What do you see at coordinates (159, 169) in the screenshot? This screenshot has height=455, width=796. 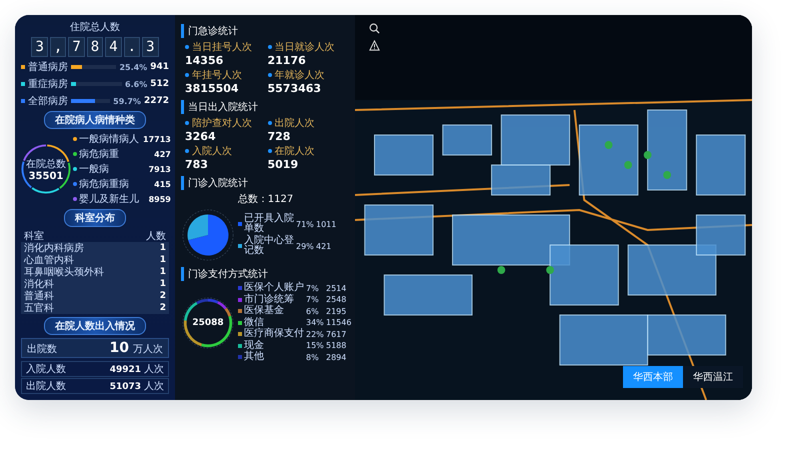 I see `legend-value: 7913` at bounding box center [159, 169].